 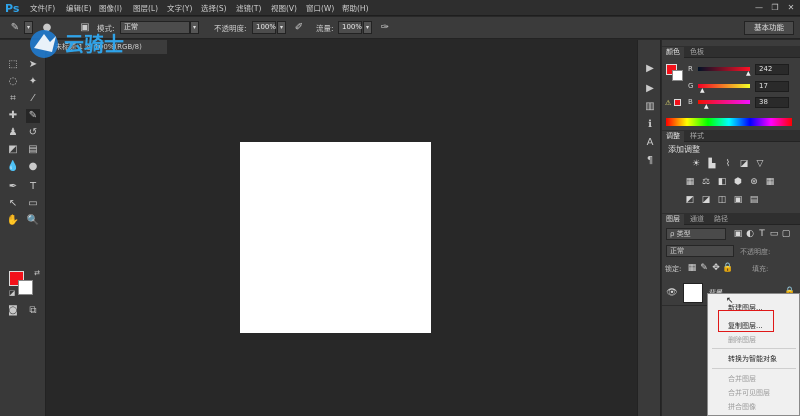 I want to click on black-white-icon: ◧, so click(x=722, y=182).